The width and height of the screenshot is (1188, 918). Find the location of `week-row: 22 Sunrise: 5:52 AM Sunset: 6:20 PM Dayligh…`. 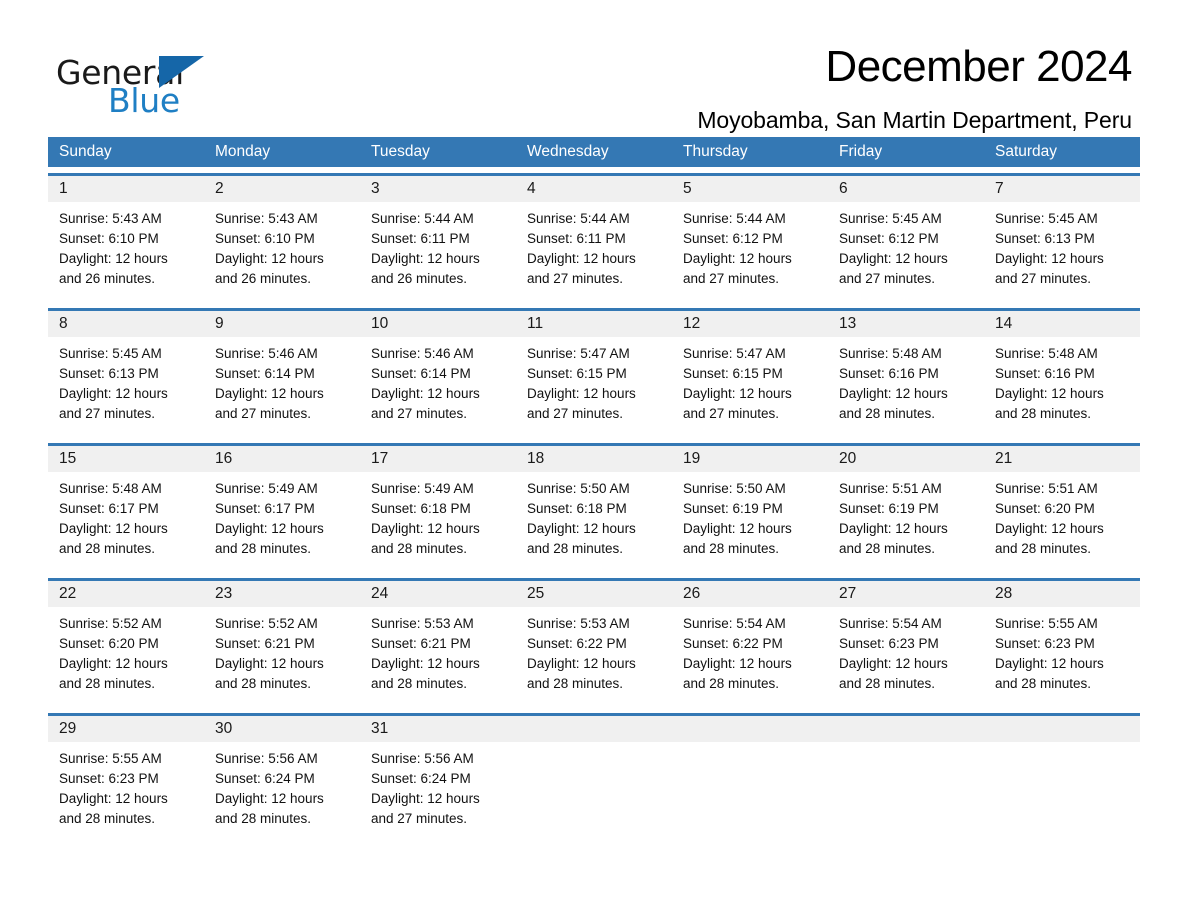

week-row: 22 Sunrise: 5:52 AM Sunset: 6:20 PM Dayligh… is located at coordinates (594, 642).